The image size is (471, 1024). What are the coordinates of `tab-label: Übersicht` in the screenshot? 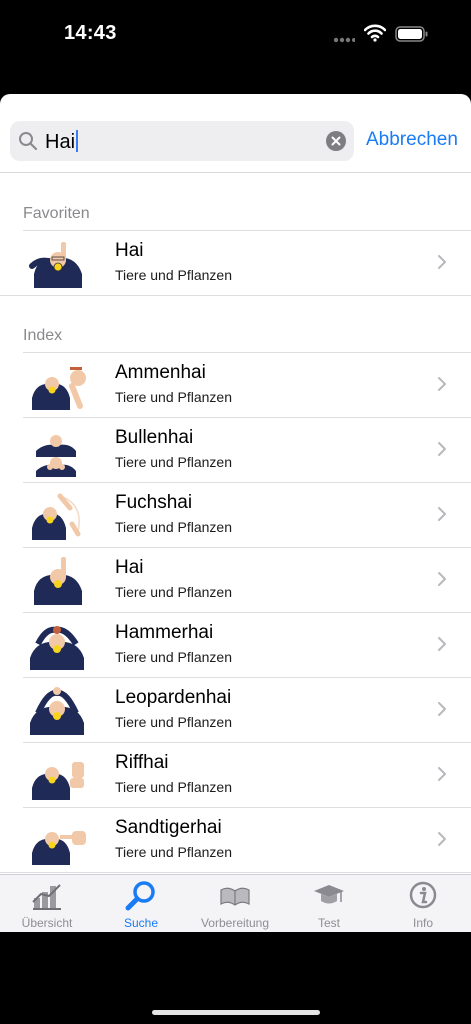 It's located at (47, 923).